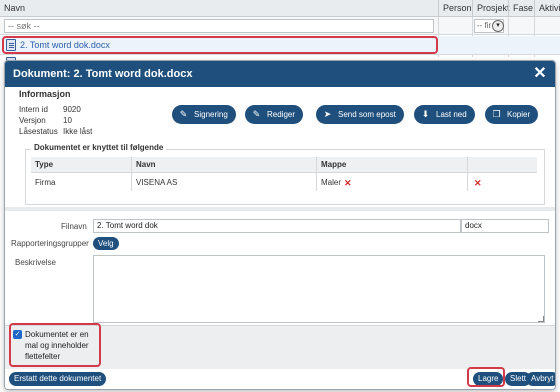 This screenshot has width=560, height=392. What do you see at coordinates (281, 114) in the screenshot?
I see `edit-button-label: Rediger` at bounding box center [281, 114].